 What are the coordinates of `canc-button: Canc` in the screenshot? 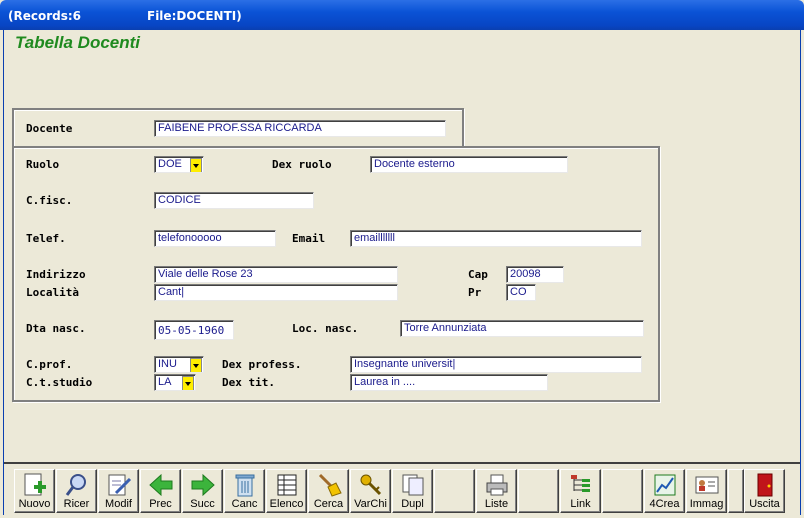 It's located at (244, 491).